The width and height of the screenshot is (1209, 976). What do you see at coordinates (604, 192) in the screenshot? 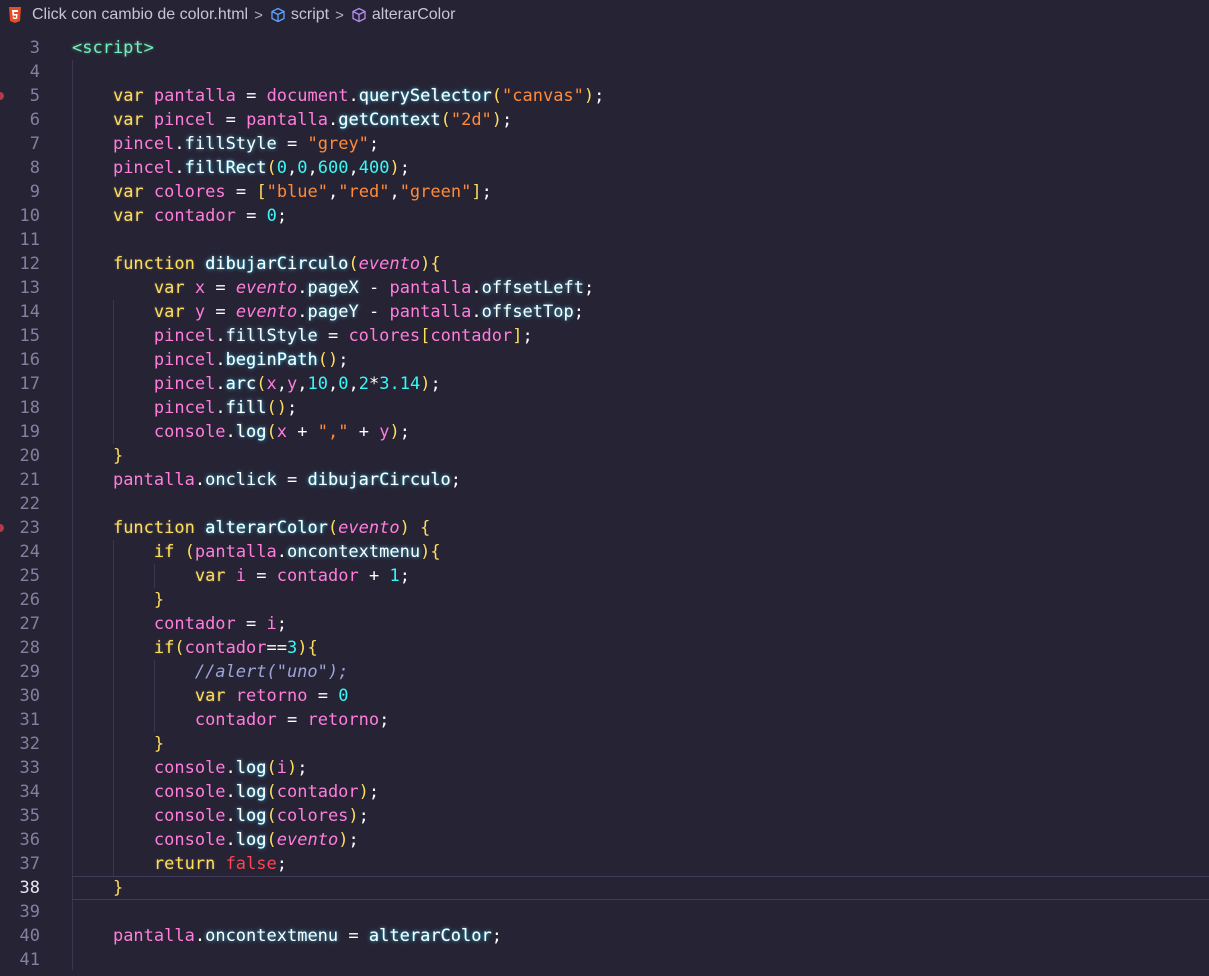
I see `code-line: 9 var colores = ["blue","red","green"];` at bounding box center [604, 192].